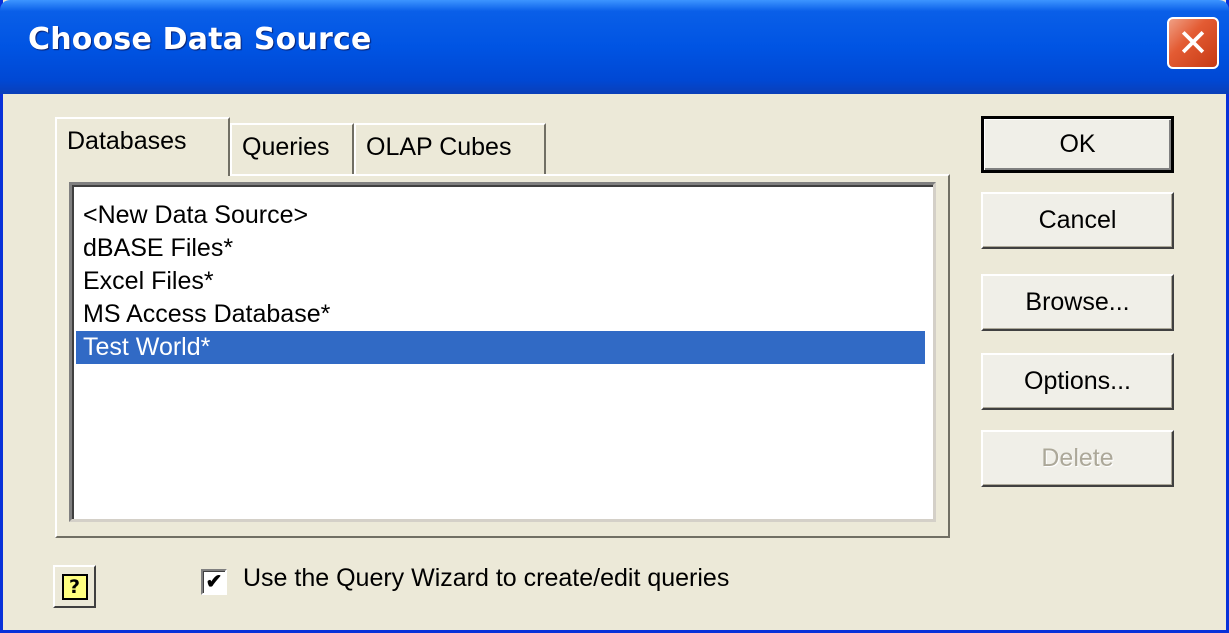 The image size is (1229, 633). What do you see at coordinates (500, 347) in the screenshot?
I see `list-item-selected: Test World*` at bounding box center [500, 347].